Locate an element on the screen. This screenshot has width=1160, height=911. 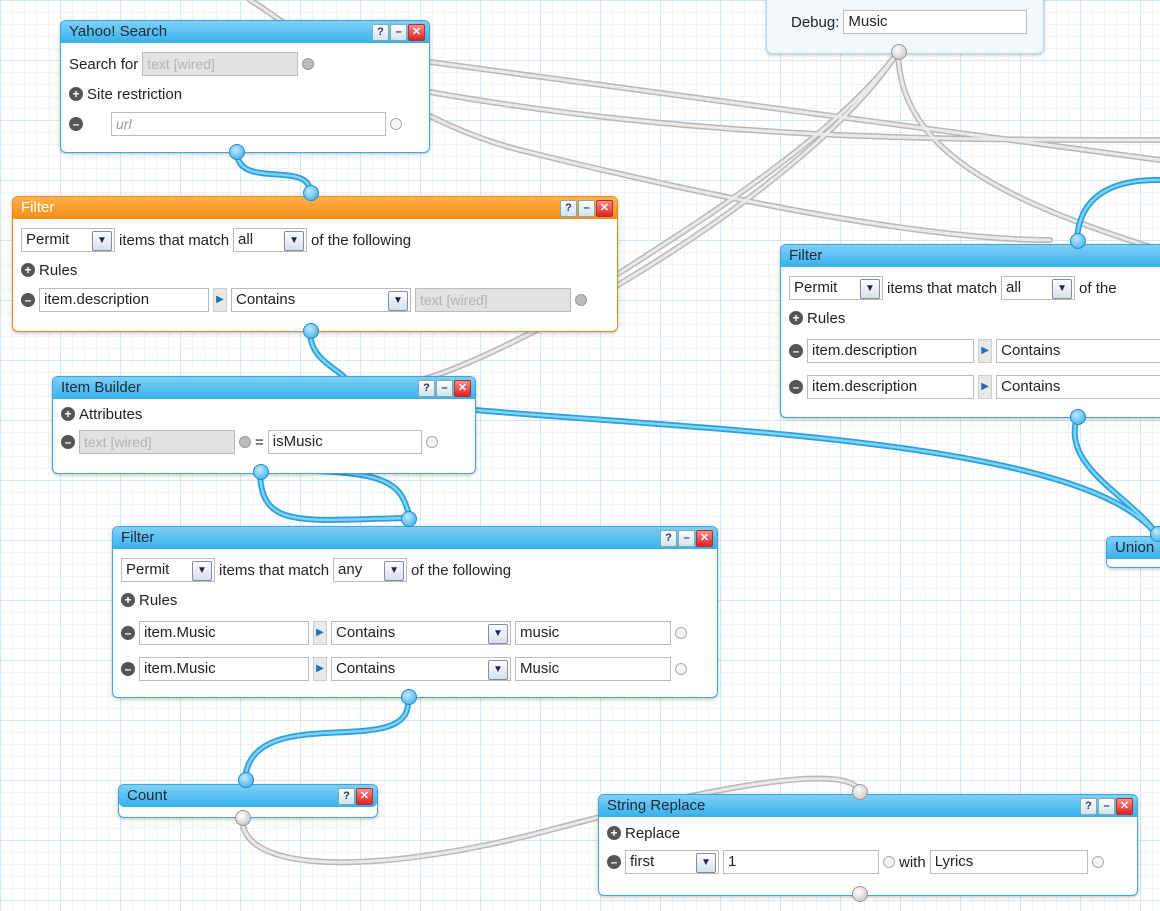
filter-titlebar: Filter is located at coordinates (970, 256).